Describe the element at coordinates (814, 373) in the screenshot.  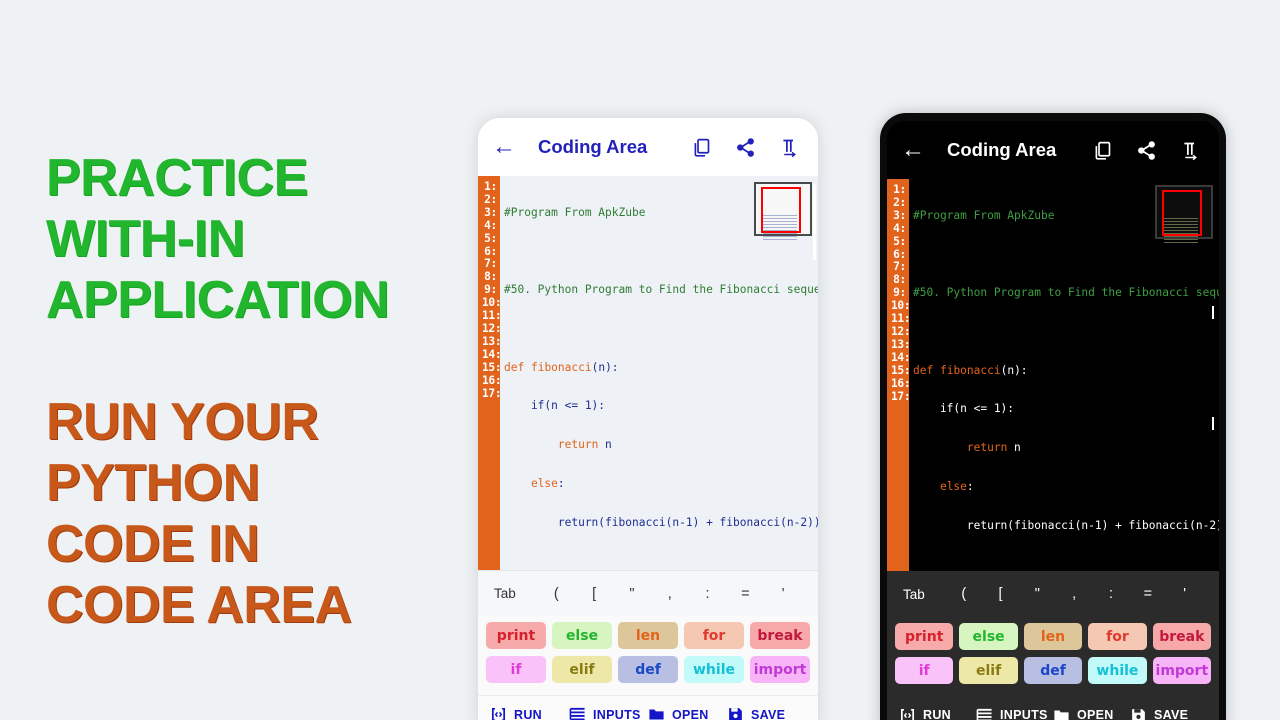
I see `editor-scrollbar` at that location.